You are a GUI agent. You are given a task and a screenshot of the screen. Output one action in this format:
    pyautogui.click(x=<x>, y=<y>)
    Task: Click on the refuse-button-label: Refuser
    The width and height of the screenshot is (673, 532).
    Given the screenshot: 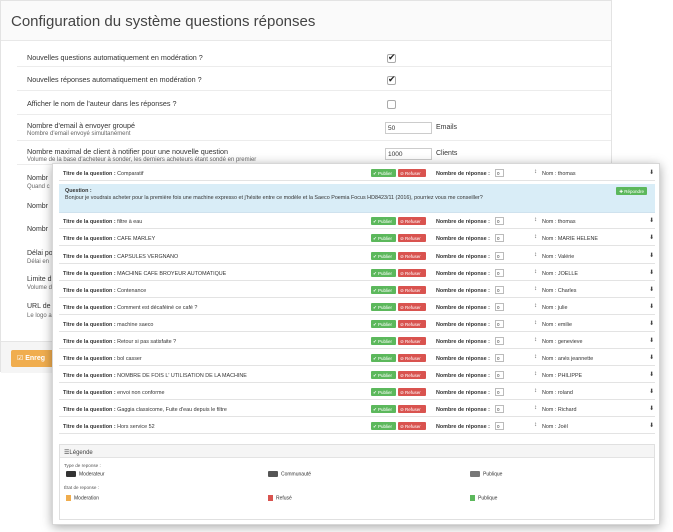 What is the action you would take?
    pyautogui.click(x=413, y=375)
    